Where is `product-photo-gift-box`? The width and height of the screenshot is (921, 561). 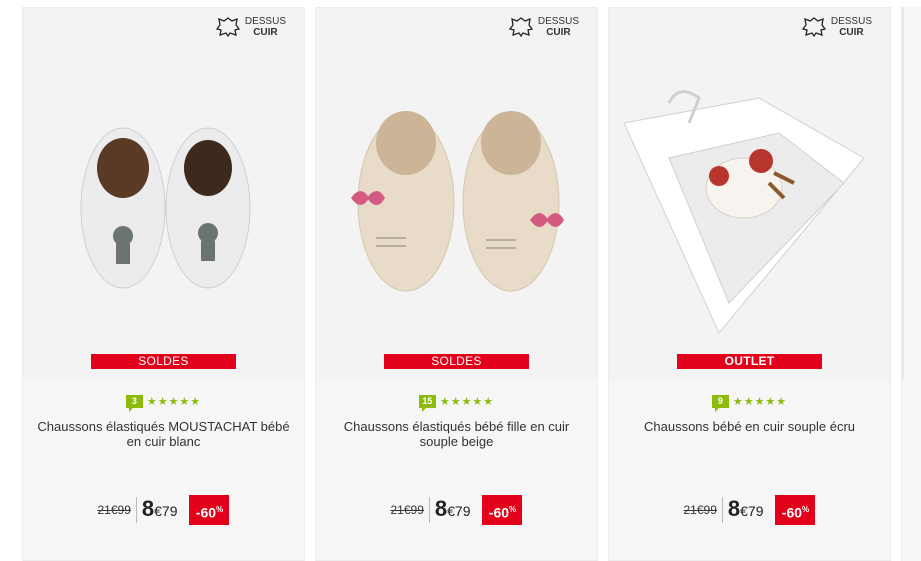 product-photo-gift-box is located at coordinates (744, 212).